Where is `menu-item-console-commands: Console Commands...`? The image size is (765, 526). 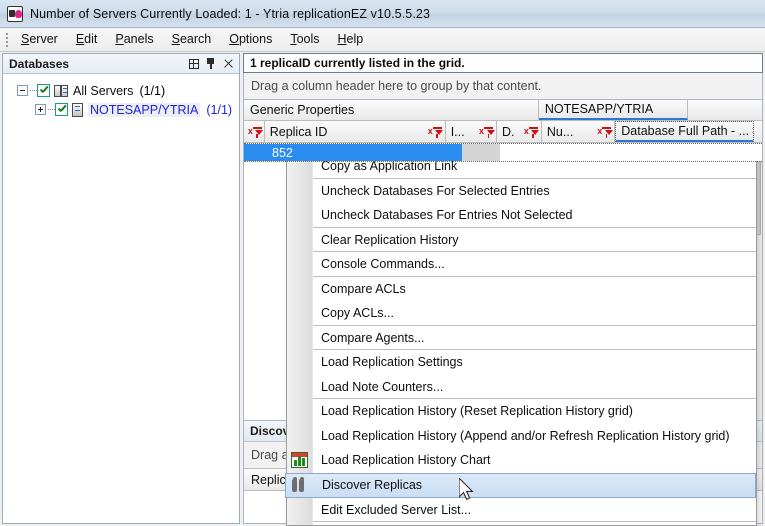
menu-item-console-commands: Console Commands... is located at coordinates (534, 264).